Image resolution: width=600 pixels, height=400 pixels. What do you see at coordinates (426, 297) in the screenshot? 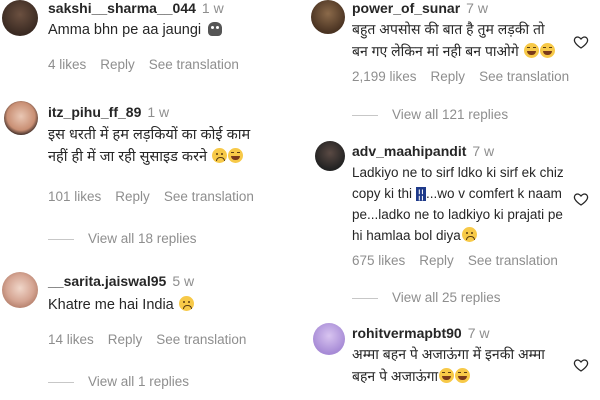
I see `view-replies-button: View all 25 replies` at bounding box center [426, 297].